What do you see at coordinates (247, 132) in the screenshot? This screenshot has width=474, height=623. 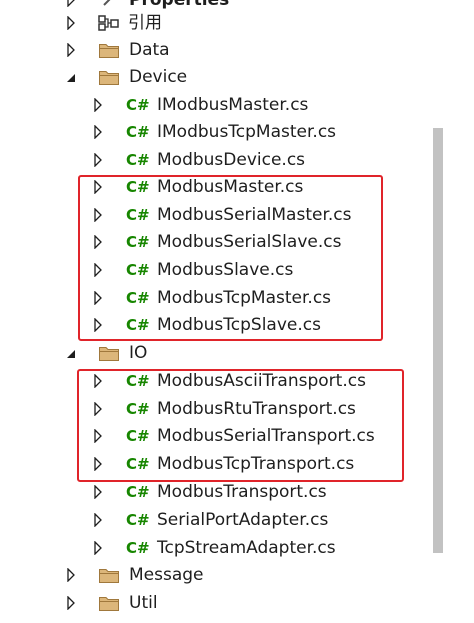 I see `tree-item-label: IModbusTcpMaster.cs` at bounding box center [247, 132].